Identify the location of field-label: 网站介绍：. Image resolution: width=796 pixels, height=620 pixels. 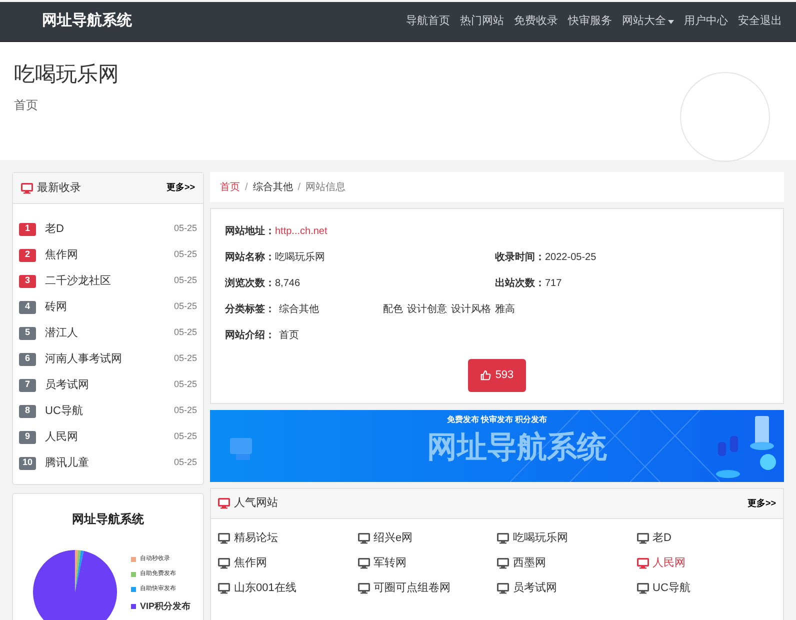
(250, 335).